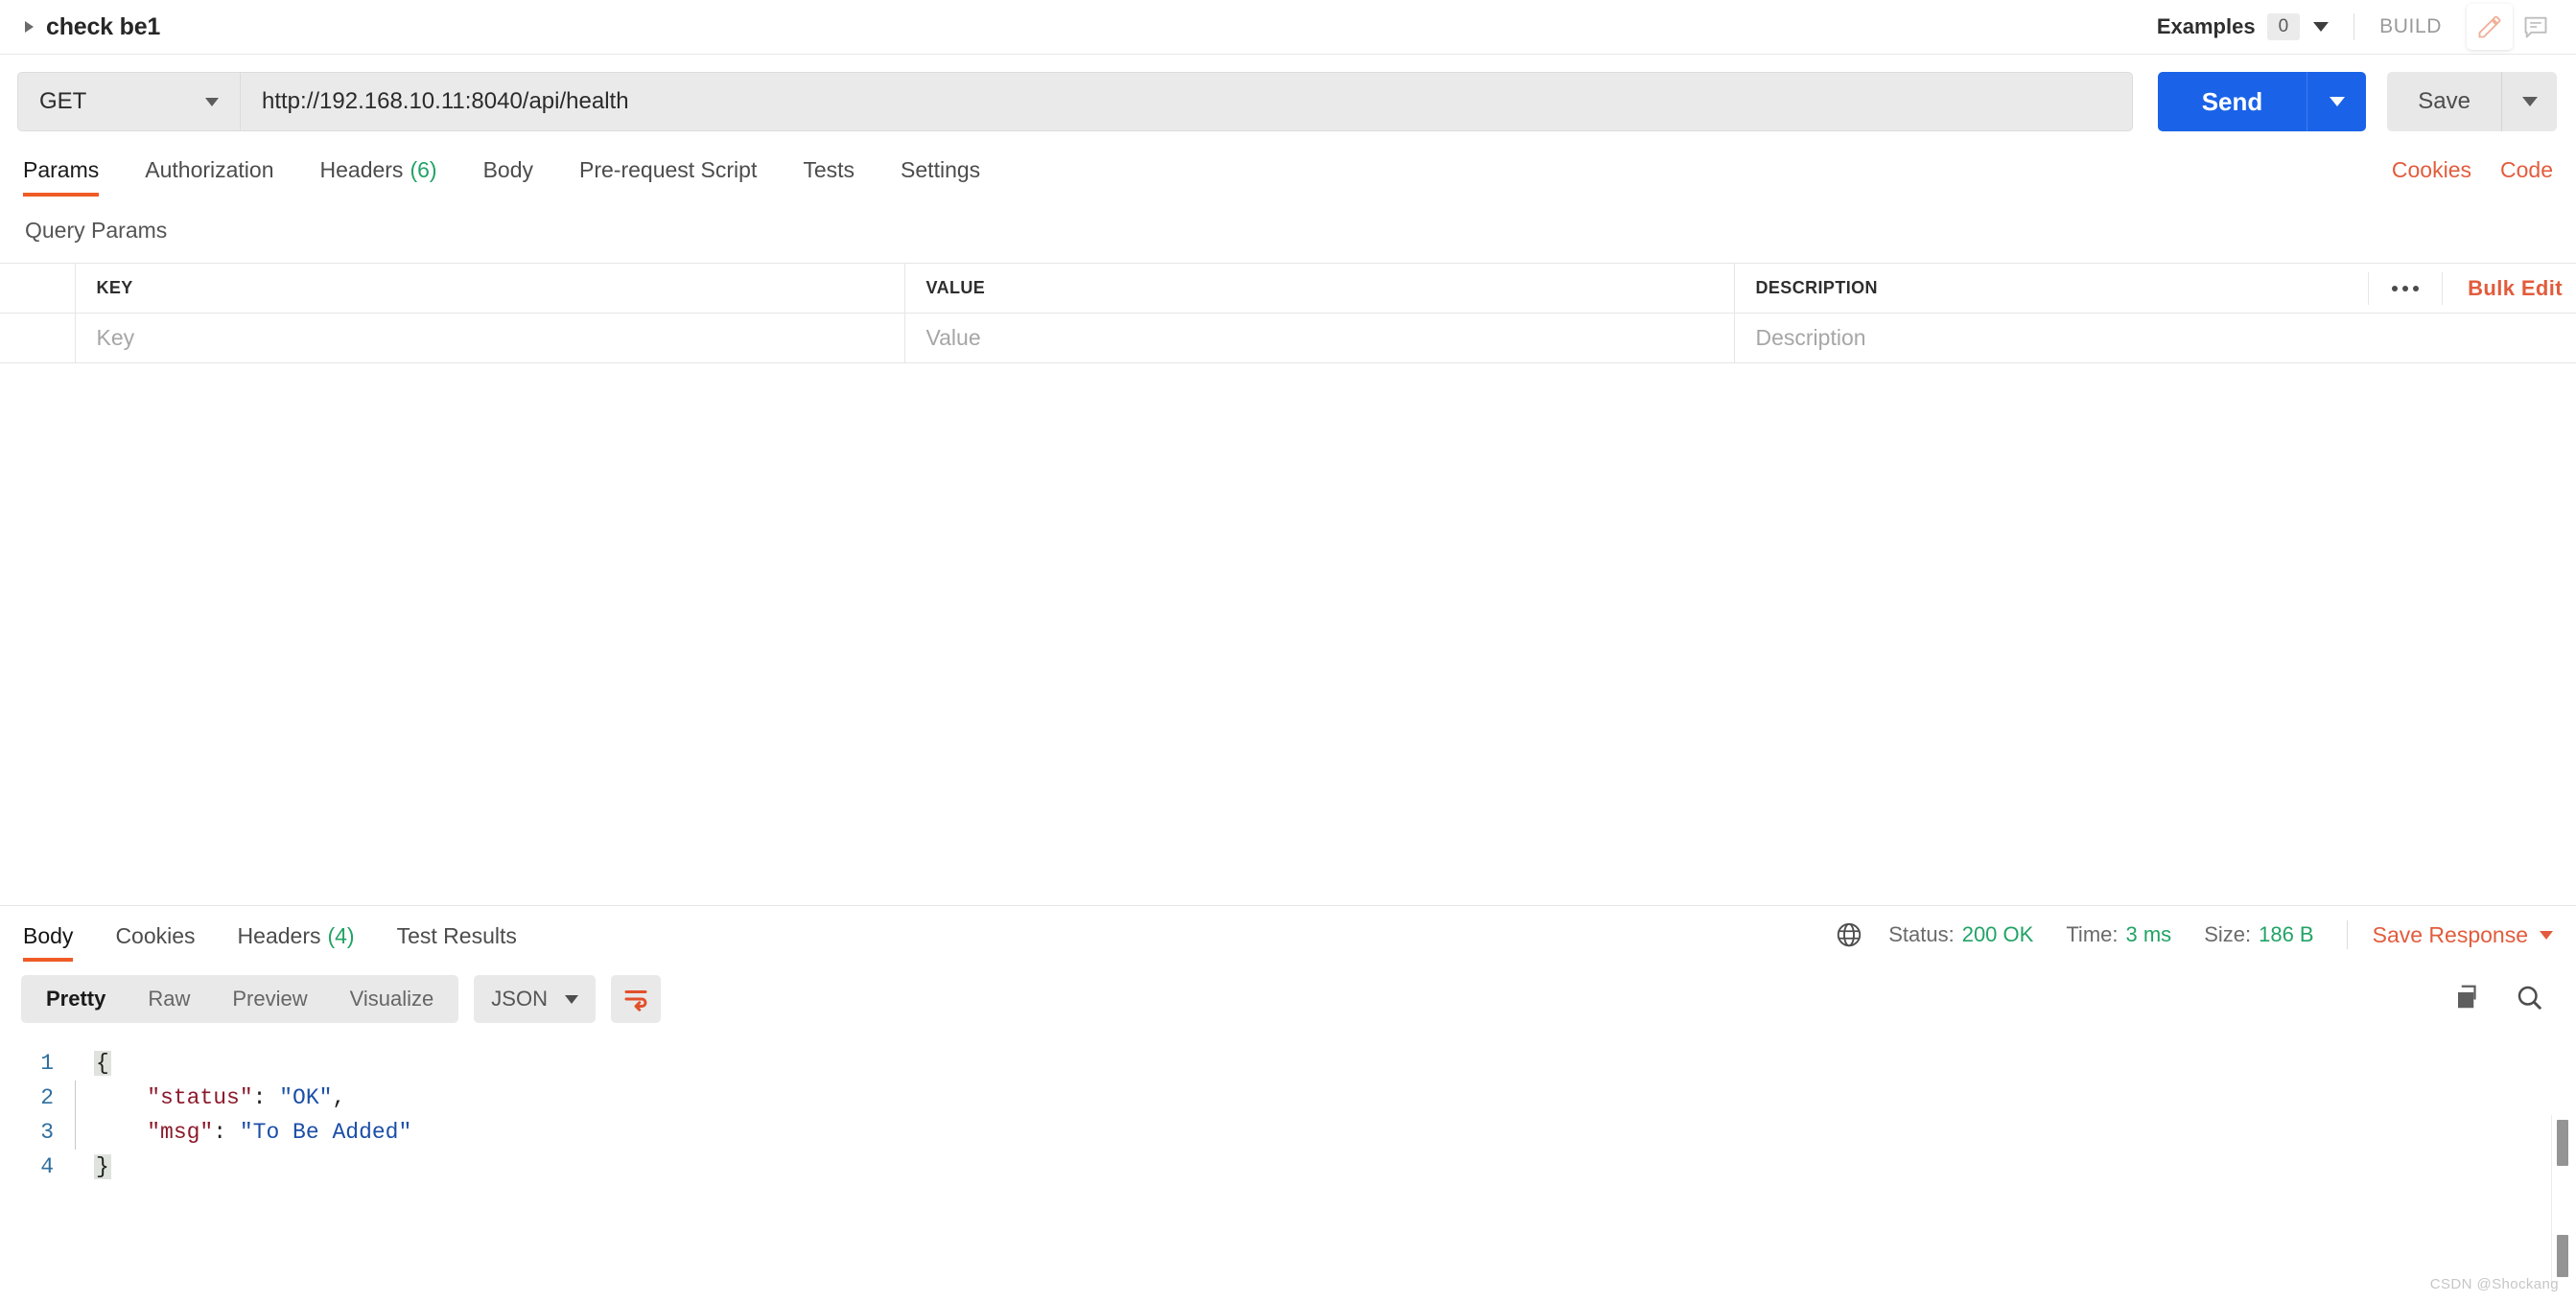 Image resolution: width=2576 pixels, height=1302 pixels. Describe the element at coordinates (341, 935) in the screenshot. I see `tab-count: (4)` at that location.